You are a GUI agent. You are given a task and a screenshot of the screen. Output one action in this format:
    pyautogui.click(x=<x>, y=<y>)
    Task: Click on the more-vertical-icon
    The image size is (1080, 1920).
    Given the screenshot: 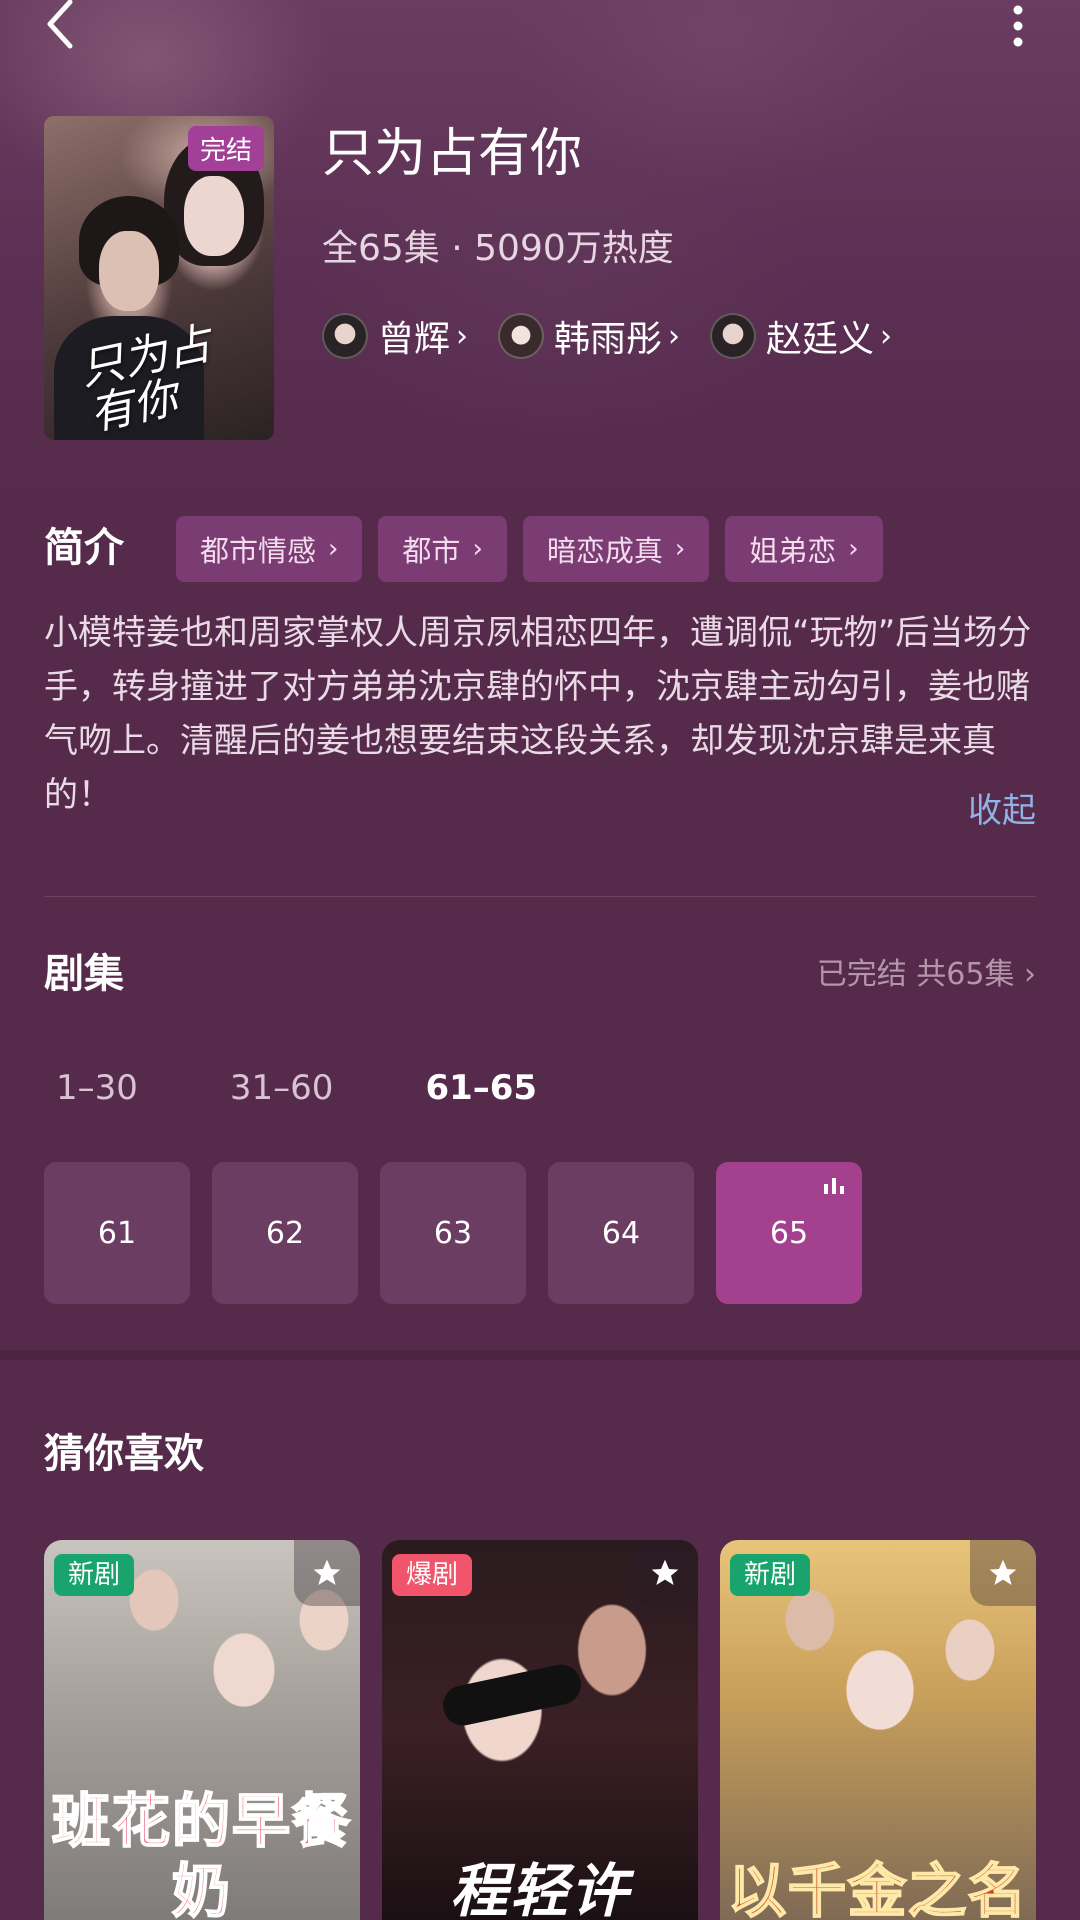 What is the action you would take?
    pyautogui.click(x=1018, y=26)
    